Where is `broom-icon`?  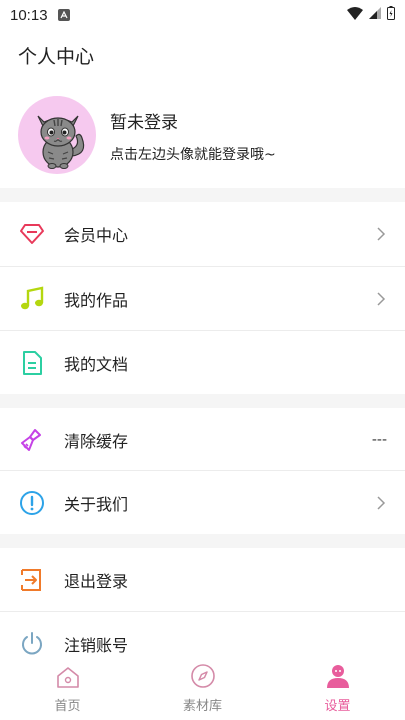
broom-icon is located at coordinates (32, 440).